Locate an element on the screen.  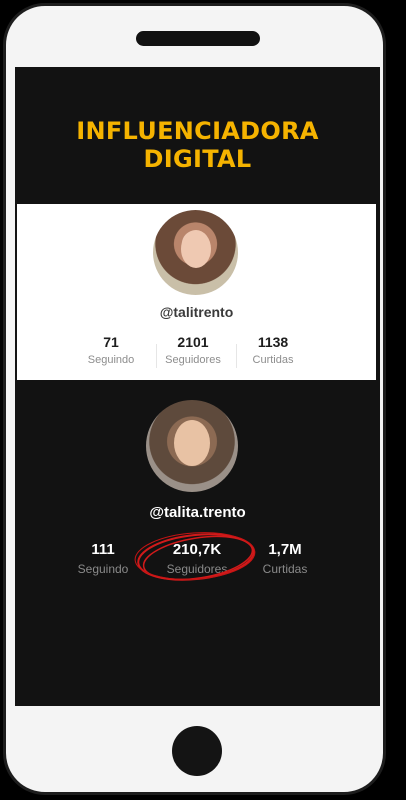
stat-following: 111 Seguindo is located at coordinates (103, 558).